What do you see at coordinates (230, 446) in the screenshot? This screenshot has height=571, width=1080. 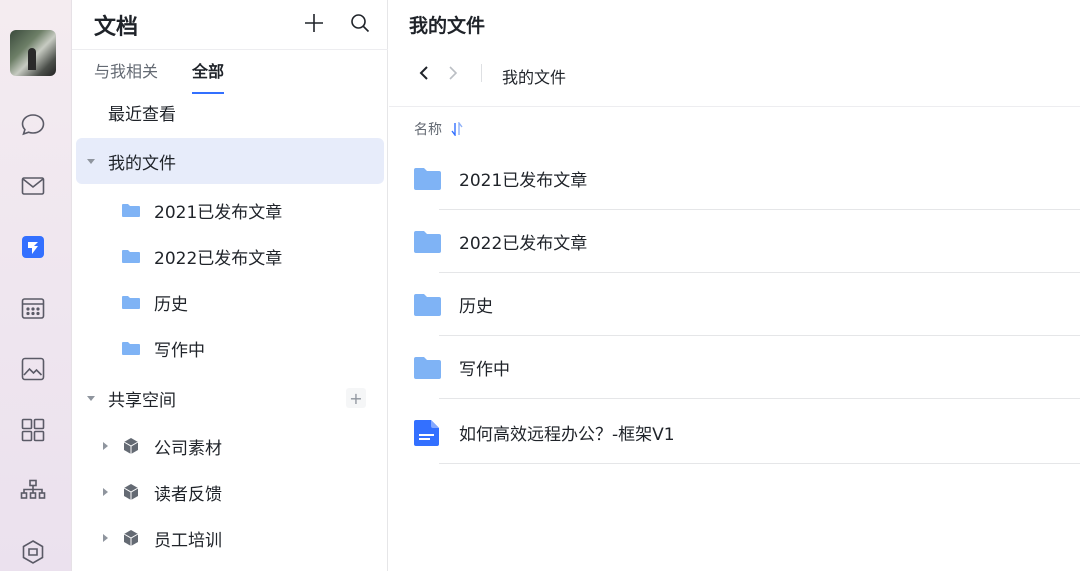 I see `sidebar-item-space: 公司素材` at bounding box center [230, 446].